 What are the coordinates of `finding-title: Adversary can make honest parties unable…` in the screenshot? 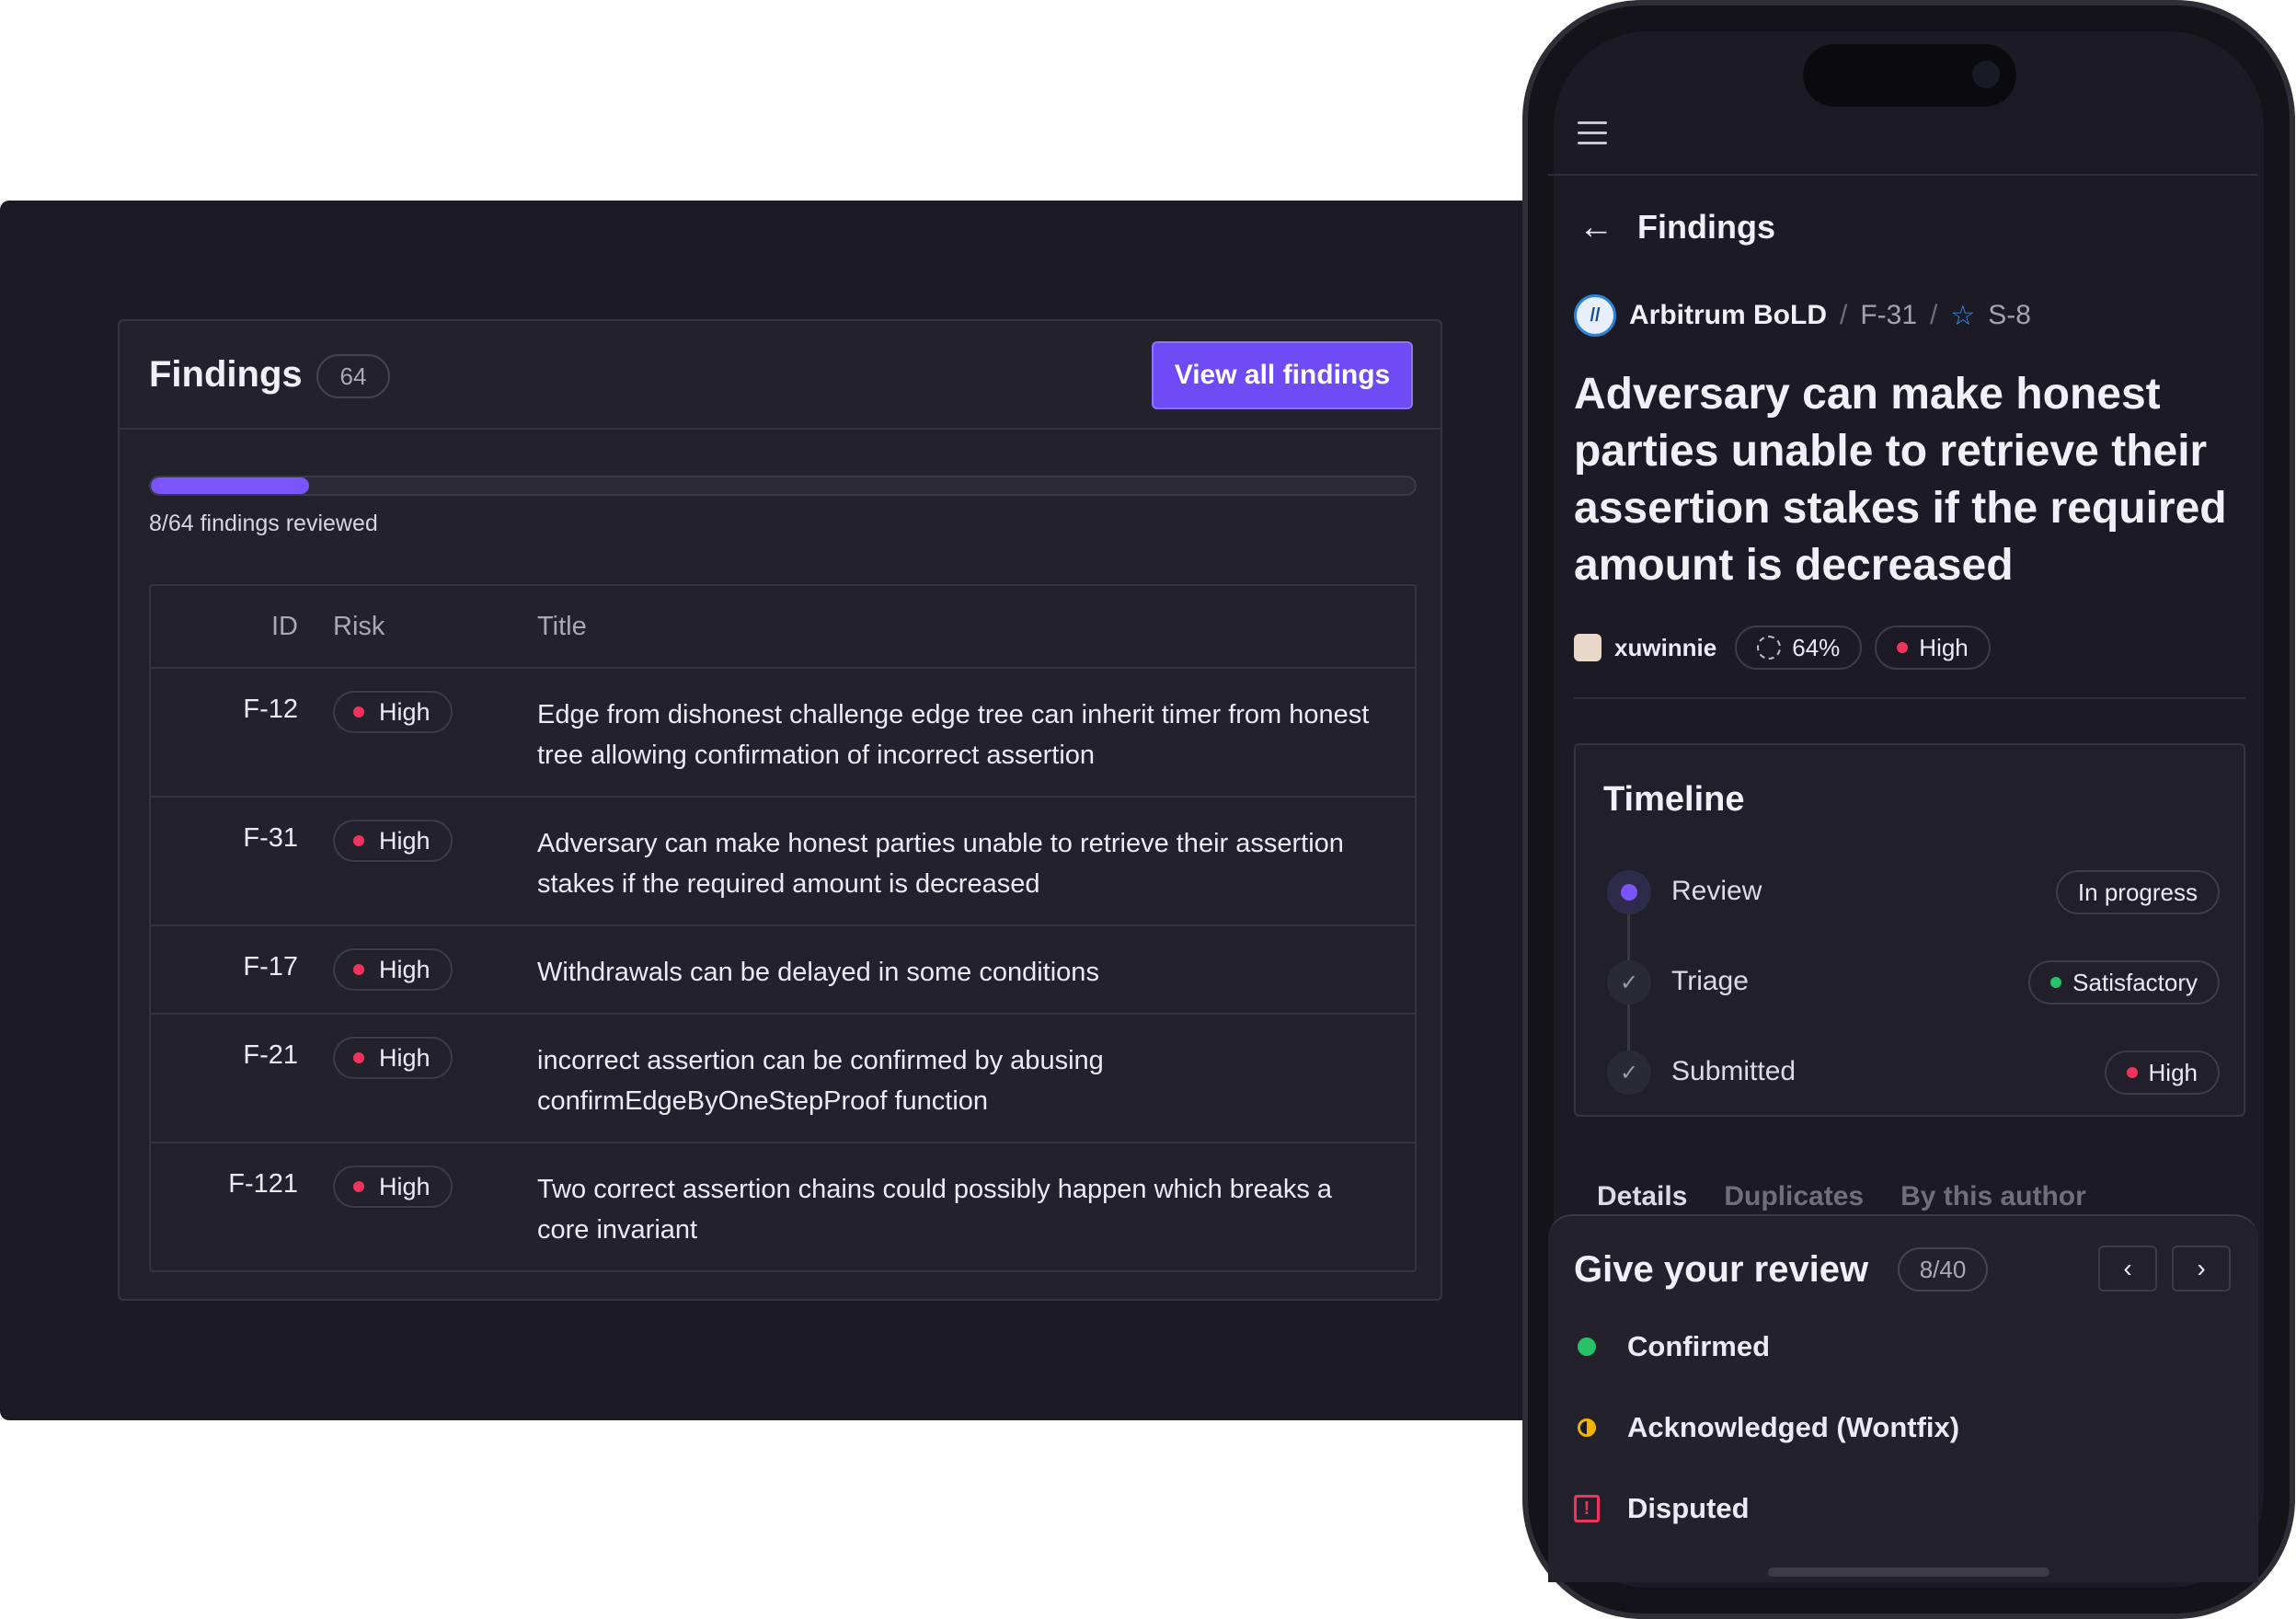 It's located at (783, 861).